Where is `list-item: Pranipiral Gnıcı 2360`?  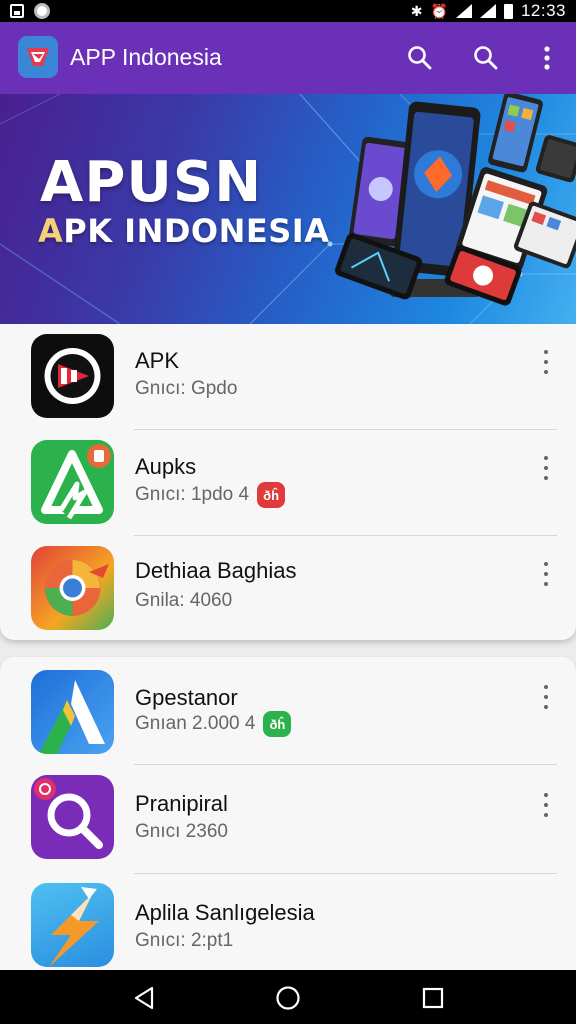
list-item: Pranipiral Gnıcı 2360 is located at coordinates (288, 818).